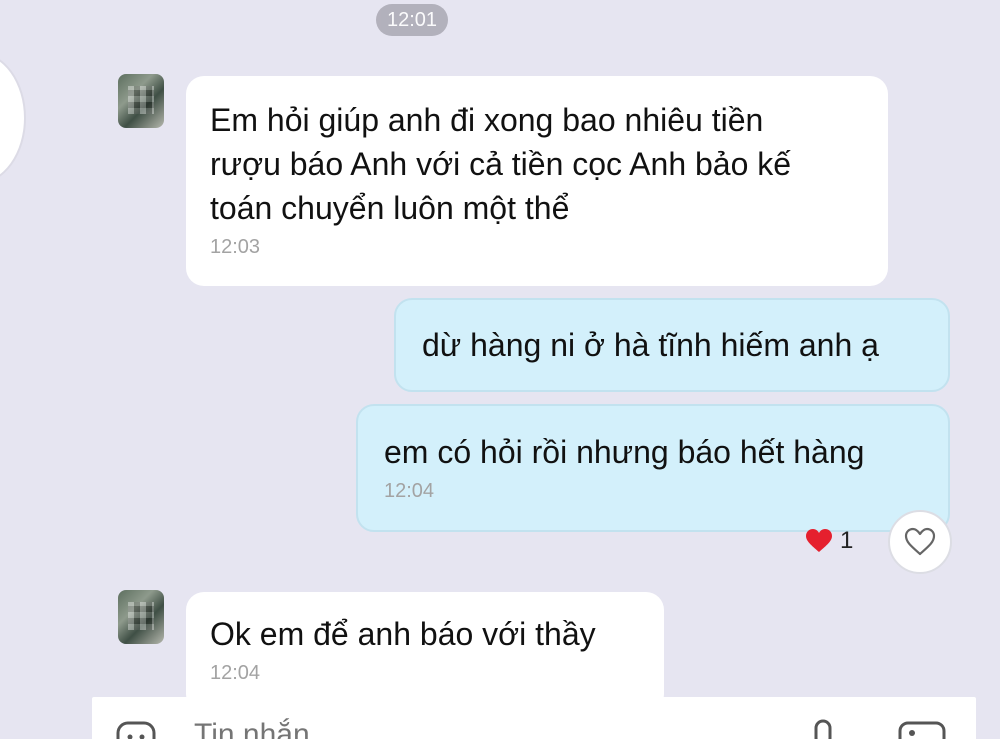 Image resolution: width=1000 pixels, height=739 pixels. I want to click on incoming-message-bubble: Ok em để anh báo với thầy 12:04, so click(425, 652).